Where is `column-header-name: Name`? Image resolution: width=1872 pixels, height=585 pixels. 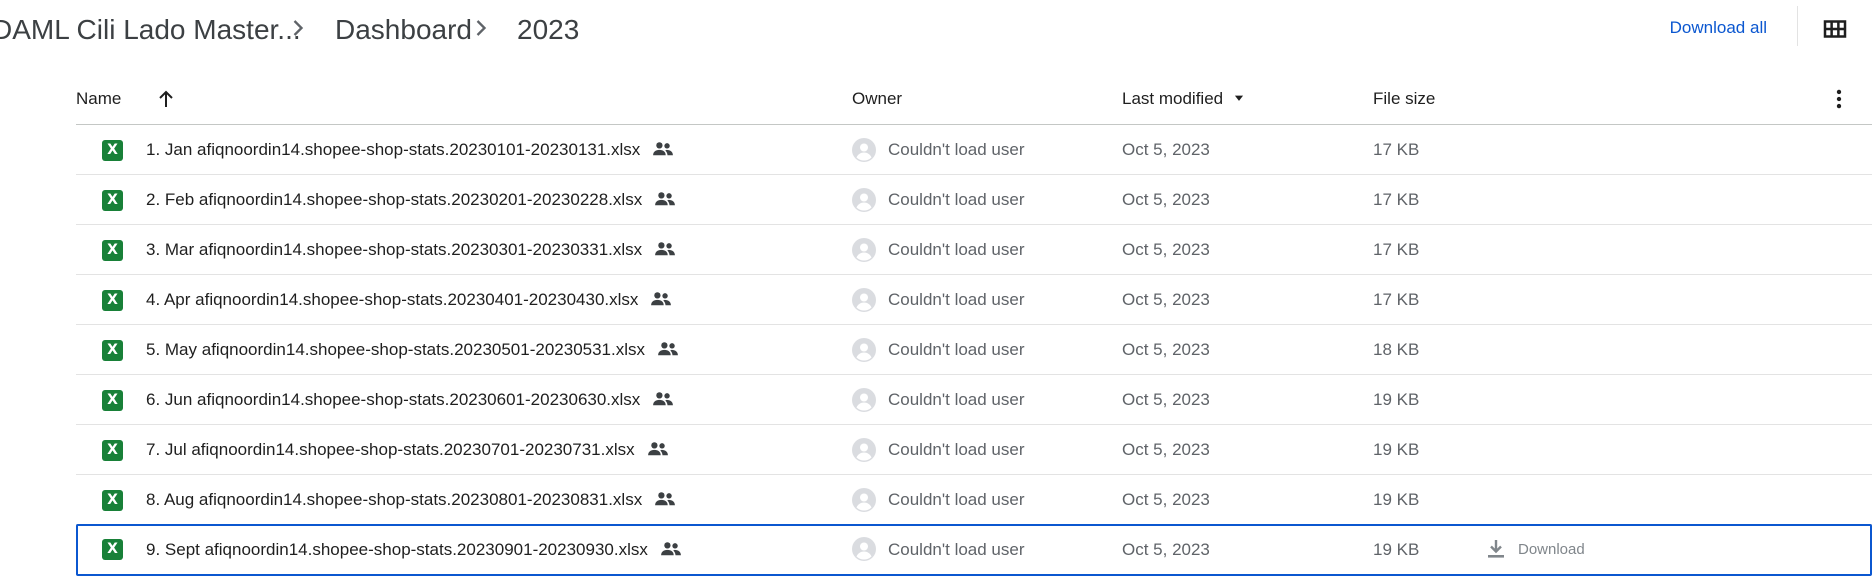
column-header-name: Name is located at coordinates (98, 99).